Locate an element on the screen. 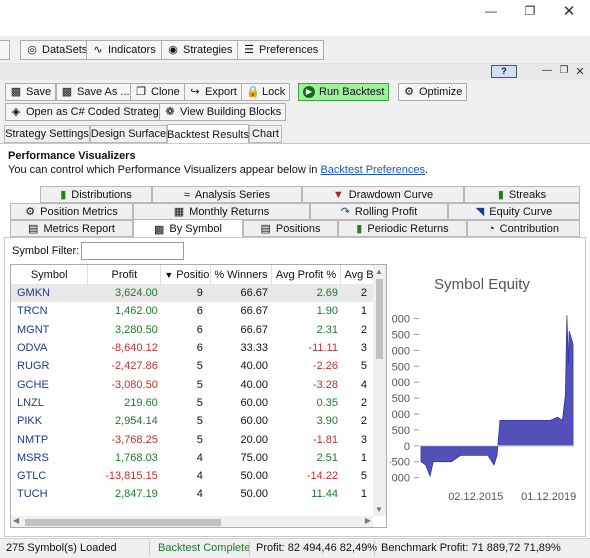  export-button: ↪ Export is located at coordinates (213, 92).